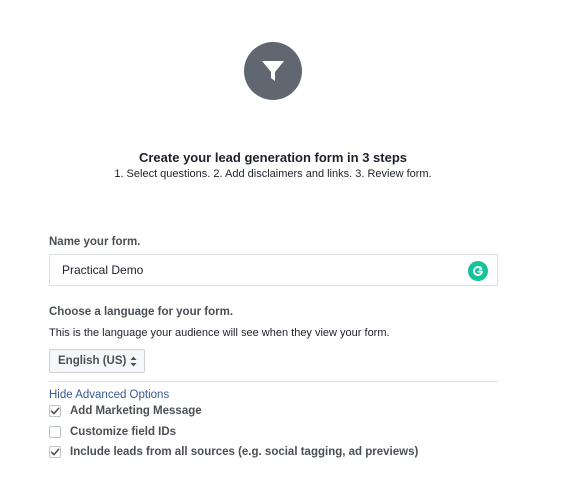 This screenshot has height=493, width=570. What do you see at coordinates (273, 381) in the screenshot?
I see `divider` at bounding box center [273, 381].